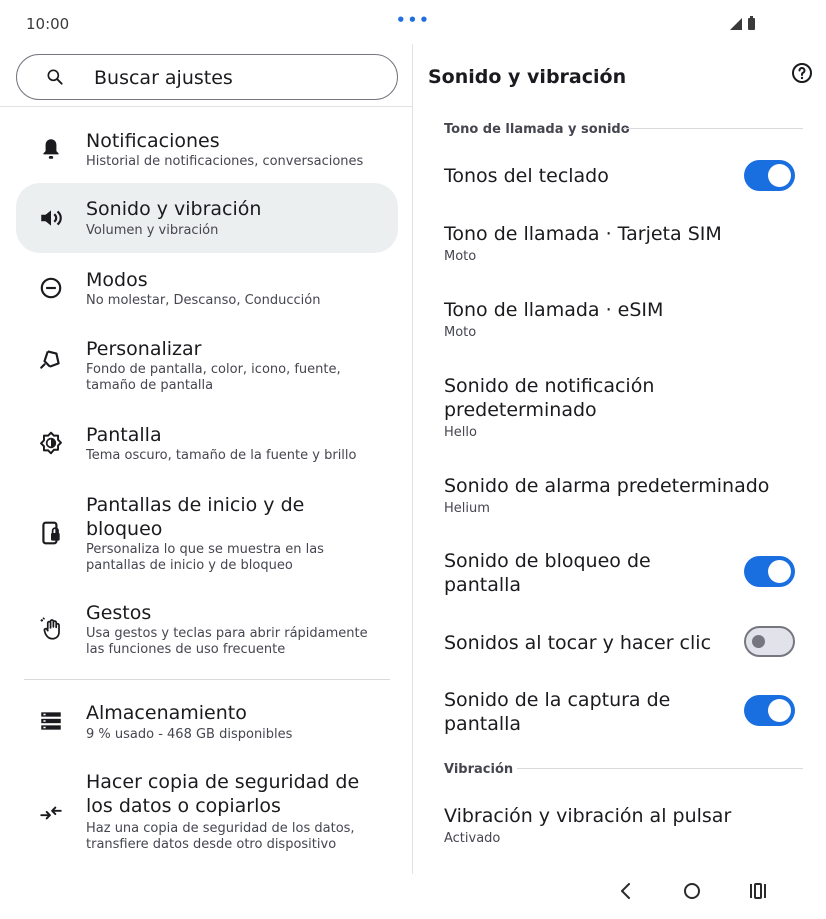 The width and height of the screenshot is (826, 919). I want to click on pref-sonido-bloqueo: Sonido de bloqueo de pantalla, so click(574, 573).